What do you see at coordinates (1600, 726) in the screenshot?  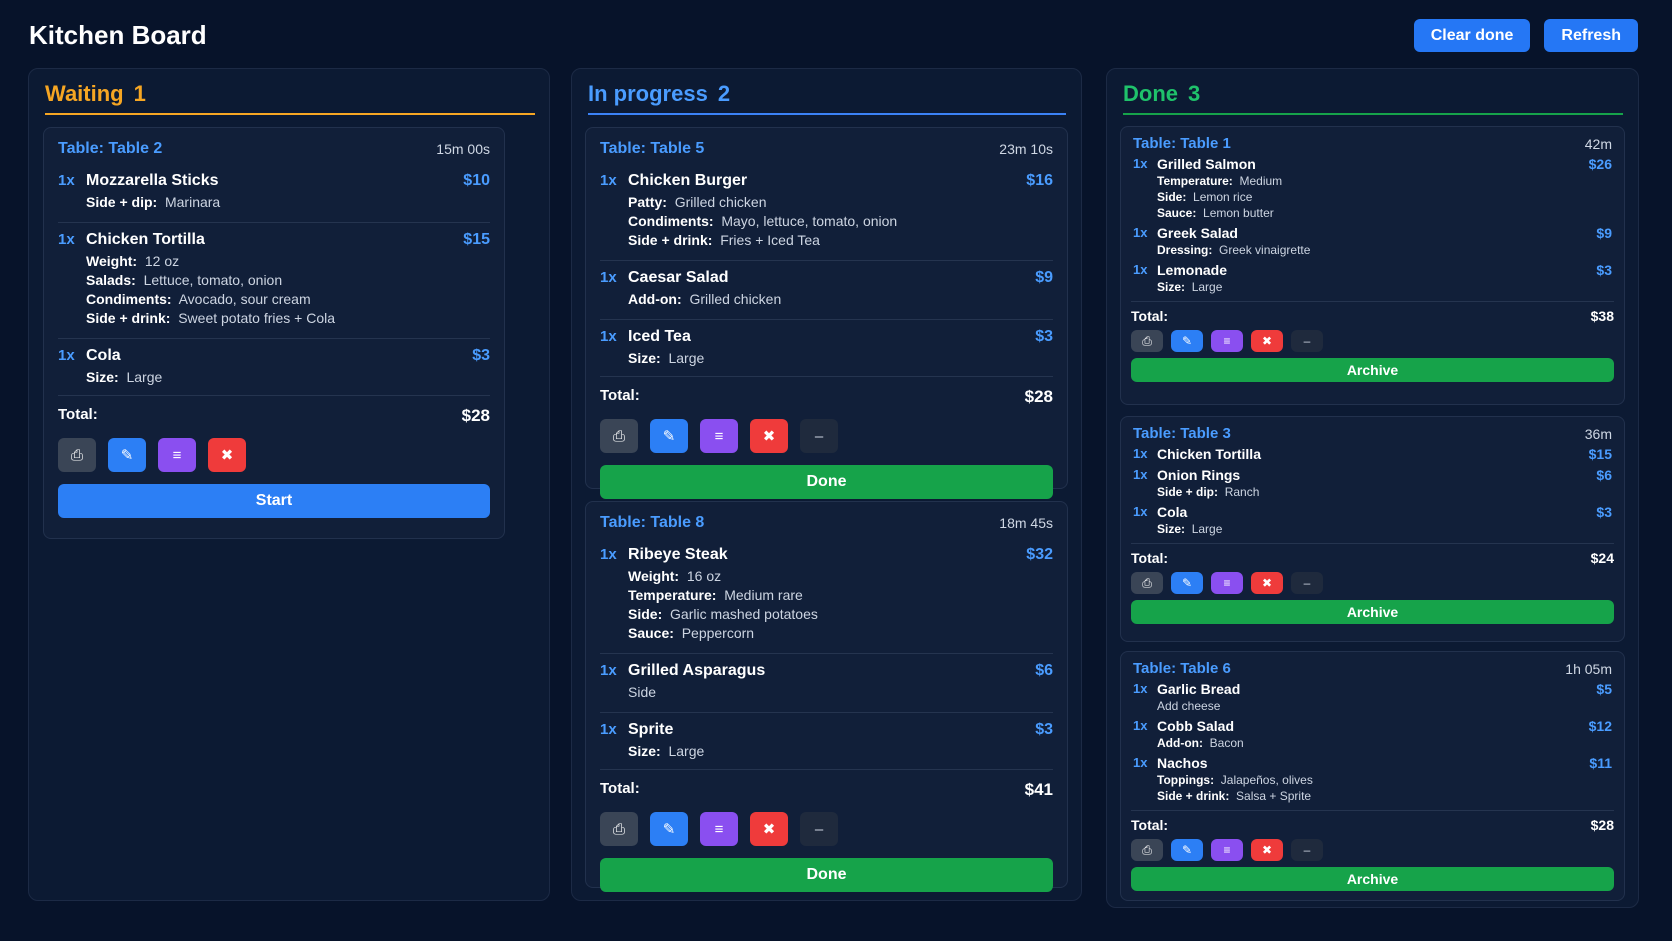 I see `item-price: $12` at bounding box center [1600, 726].